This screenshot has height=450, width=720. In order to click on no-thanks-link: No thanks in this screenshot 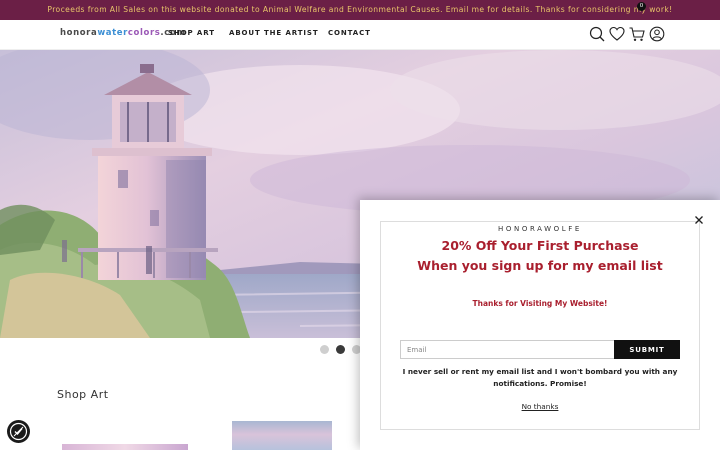, I will do `click(540, 406)`.